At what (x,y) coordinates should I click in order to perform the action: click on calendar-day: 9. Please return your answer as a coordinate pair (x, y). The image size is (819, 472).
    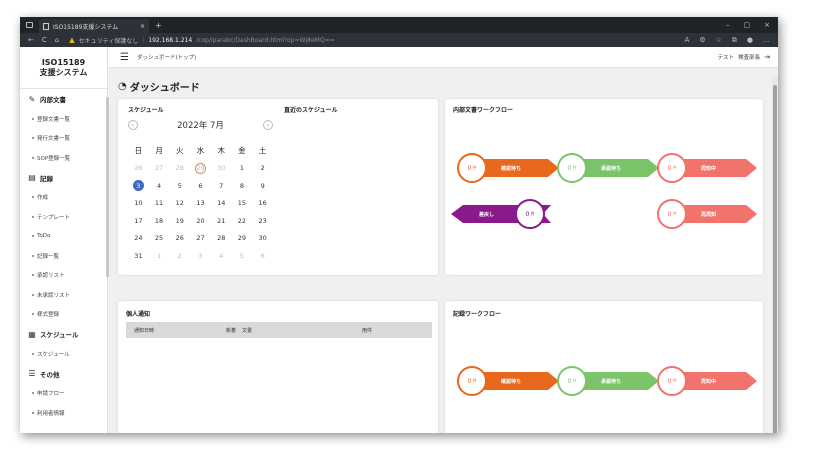
    Looking at the image, I should click on (262, 186).